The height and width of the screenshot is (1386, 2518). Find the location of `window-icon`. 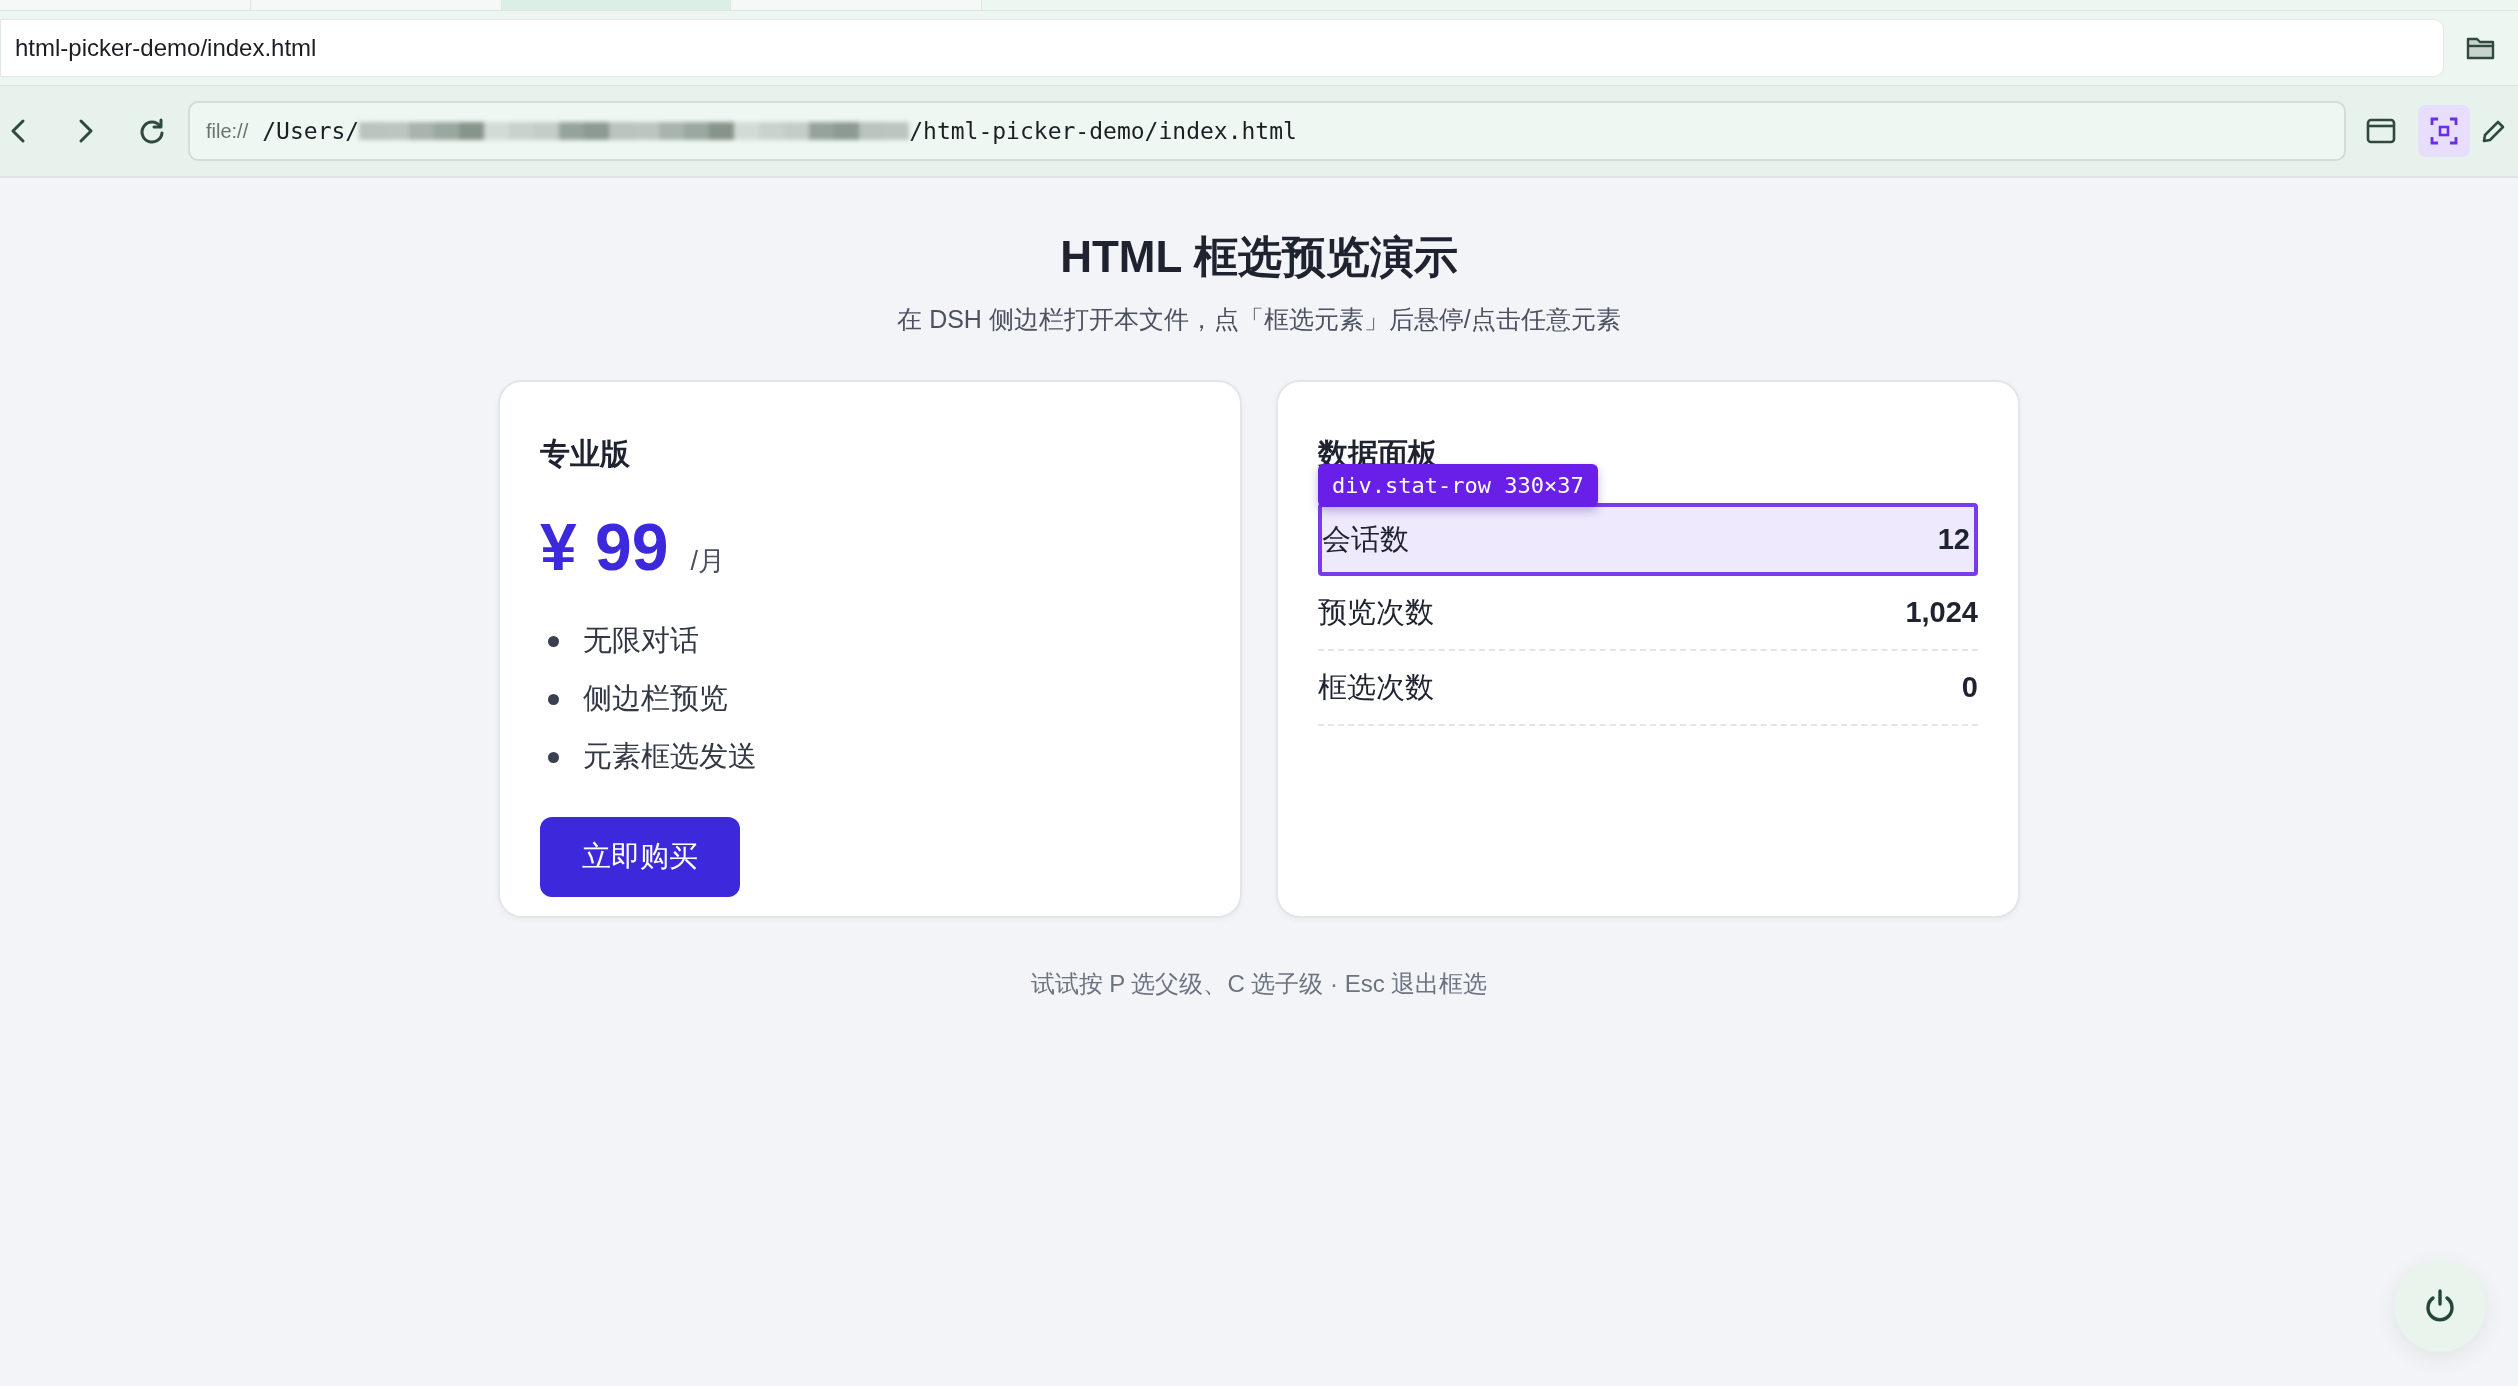

window-icon is located at coordinates (2381, 131).